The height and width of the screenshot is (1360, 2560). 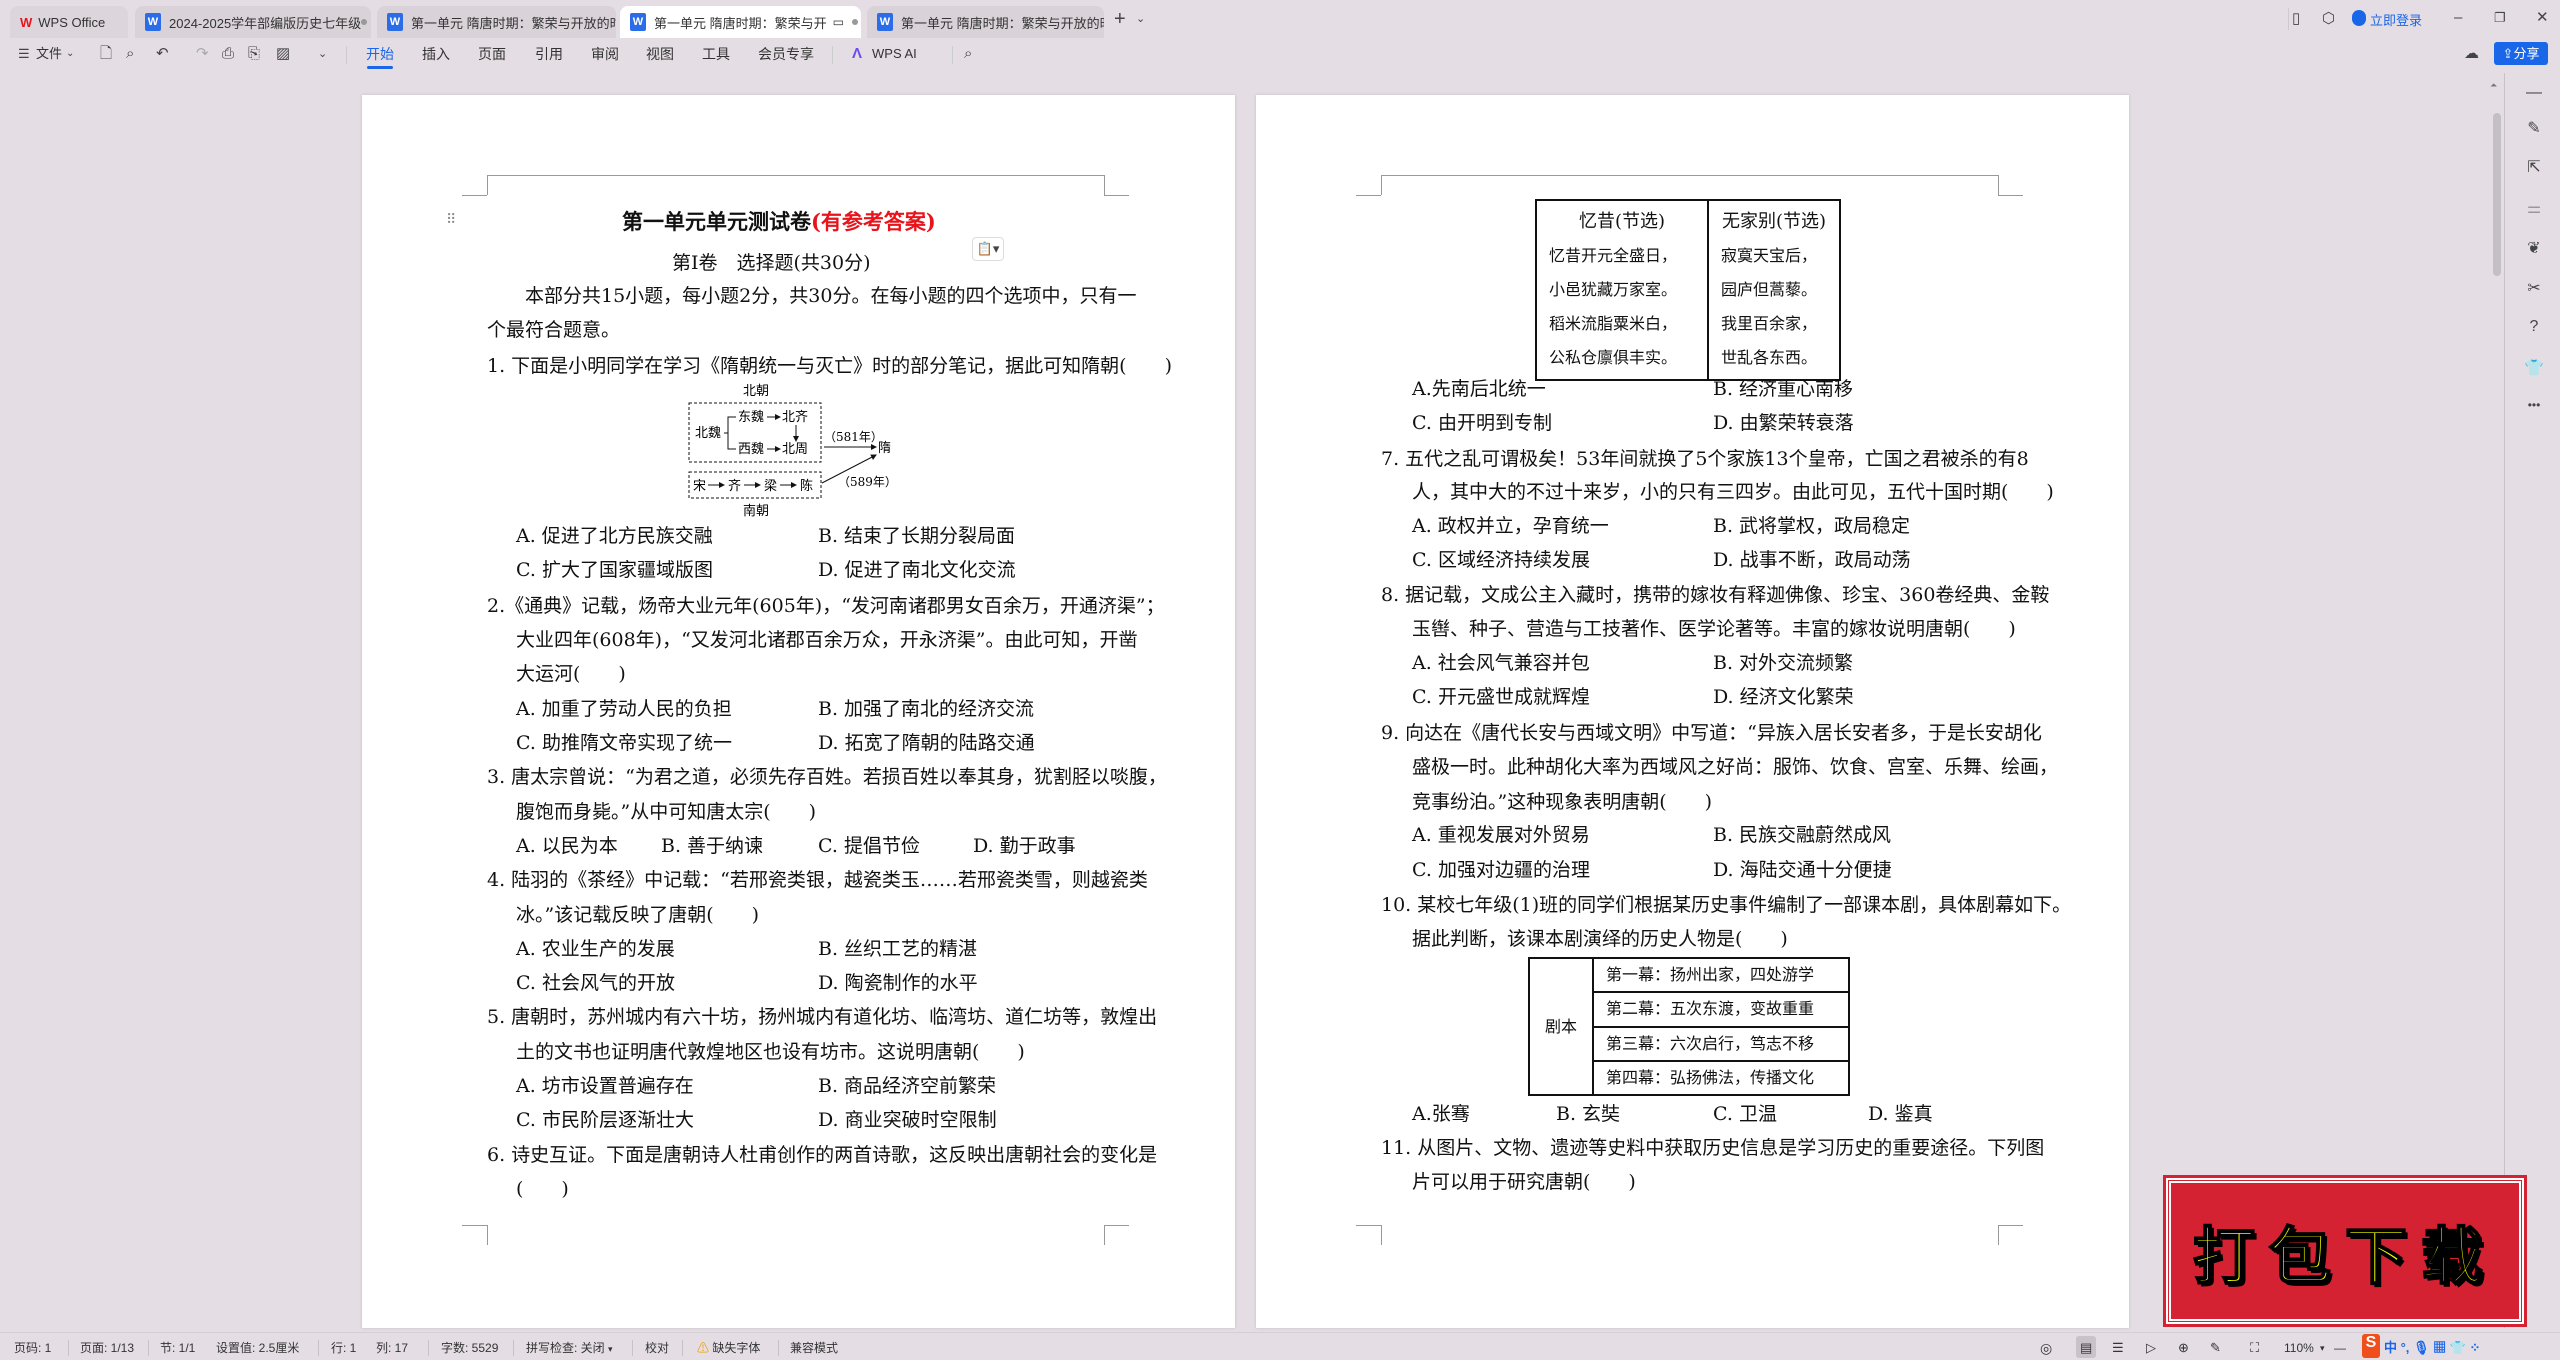 I want to click on undo-icon: ↶, so click(x=162, y=54).